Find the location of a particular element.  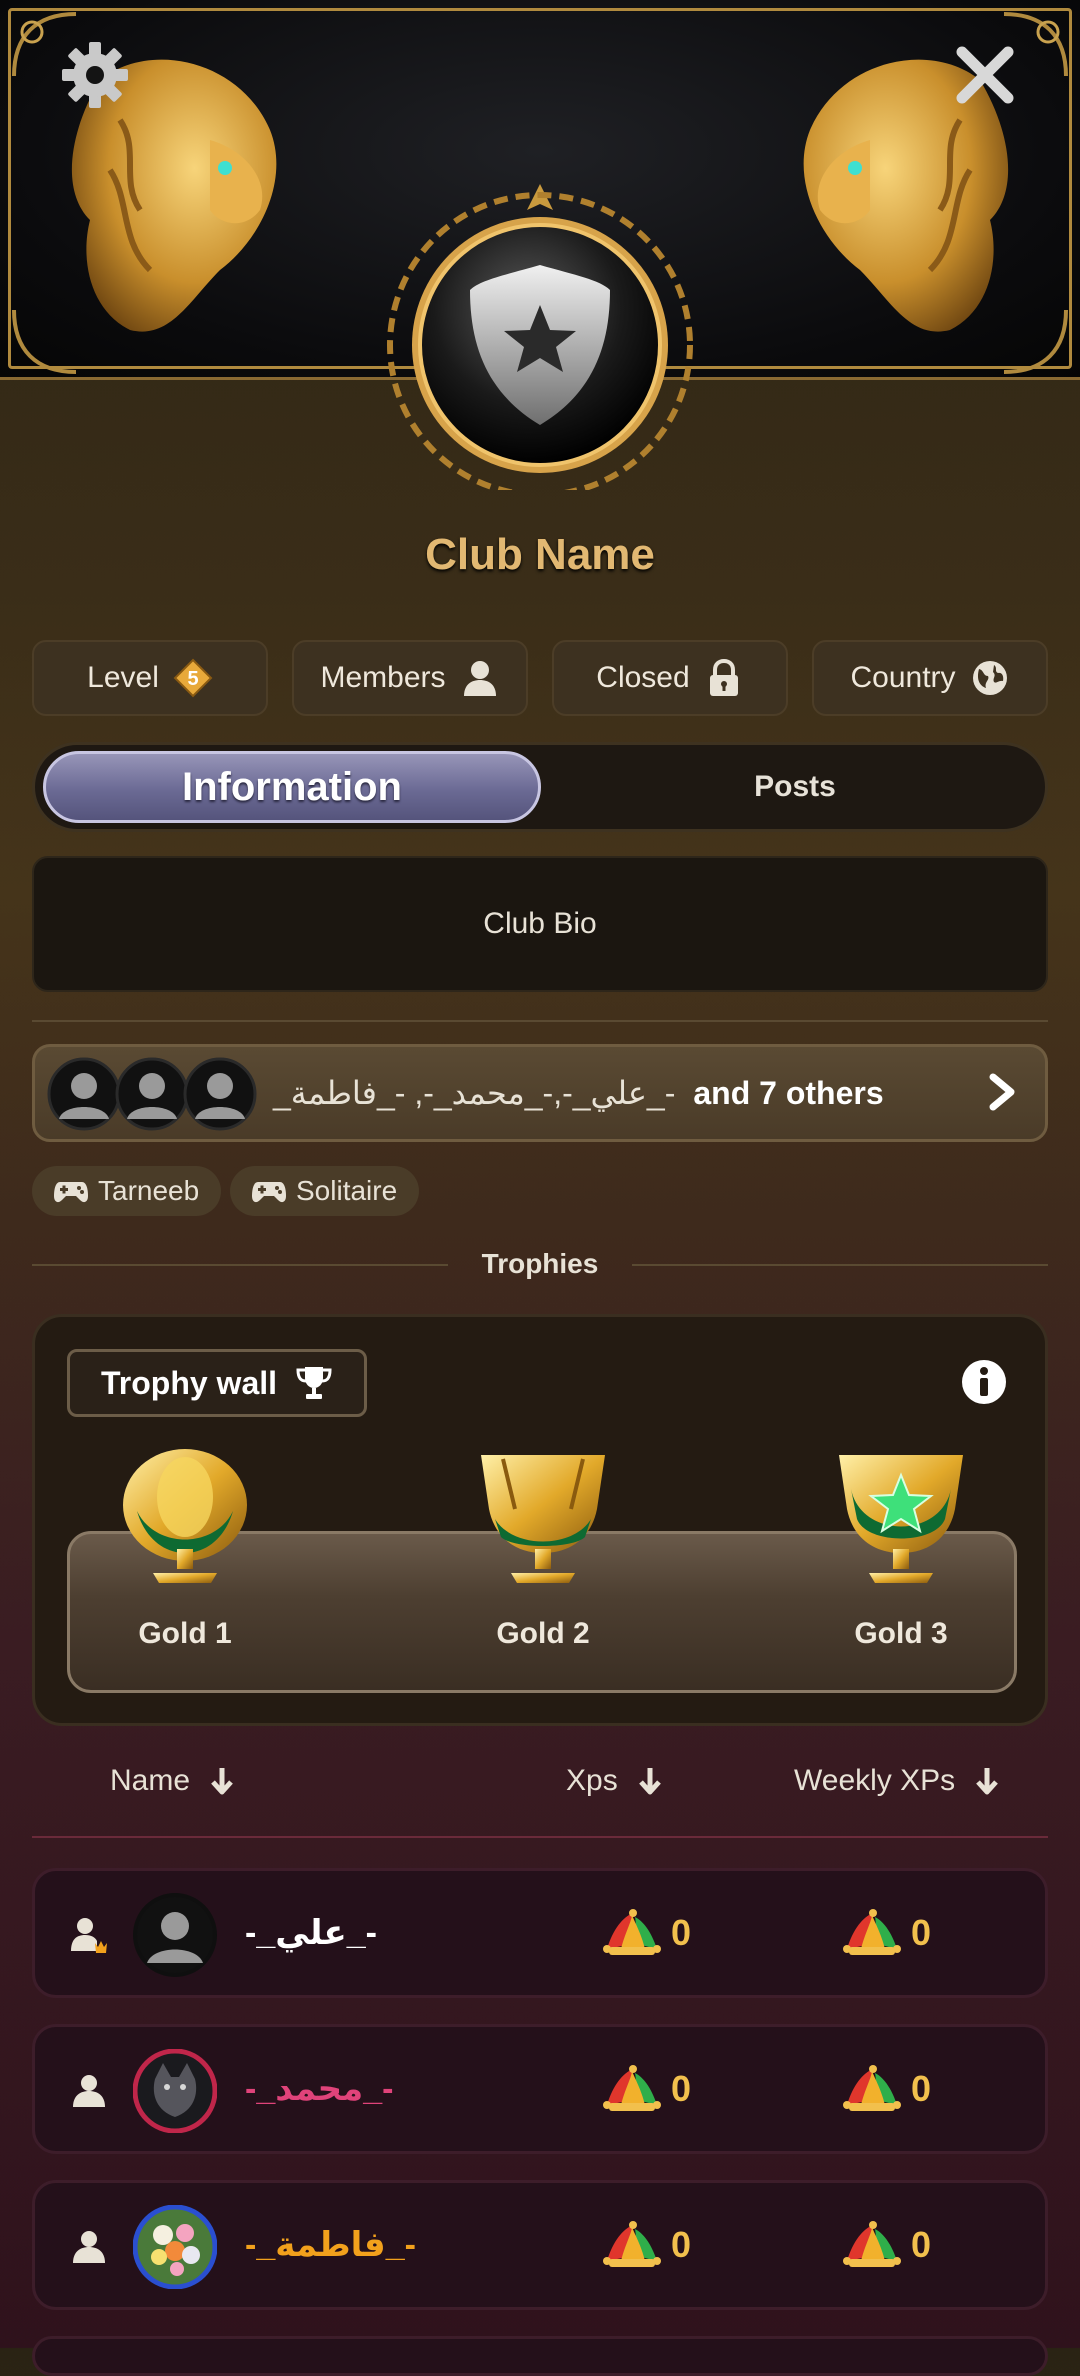

member-name: -_محمد_- is located at coordinates (319, 2089).